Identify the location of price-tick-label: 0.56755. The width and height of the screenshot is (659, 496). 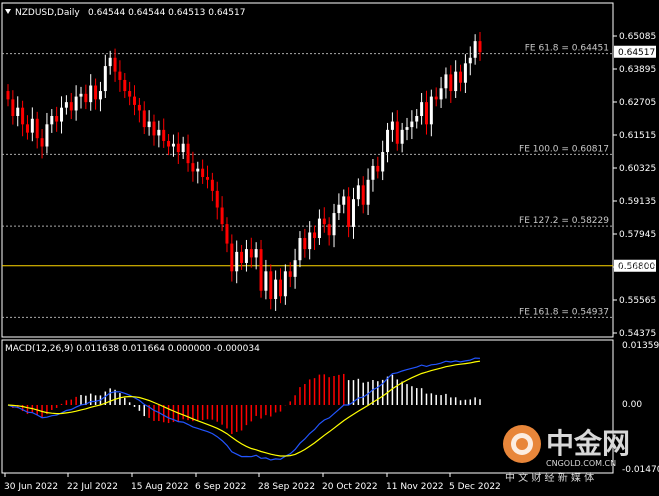
(637, 268).